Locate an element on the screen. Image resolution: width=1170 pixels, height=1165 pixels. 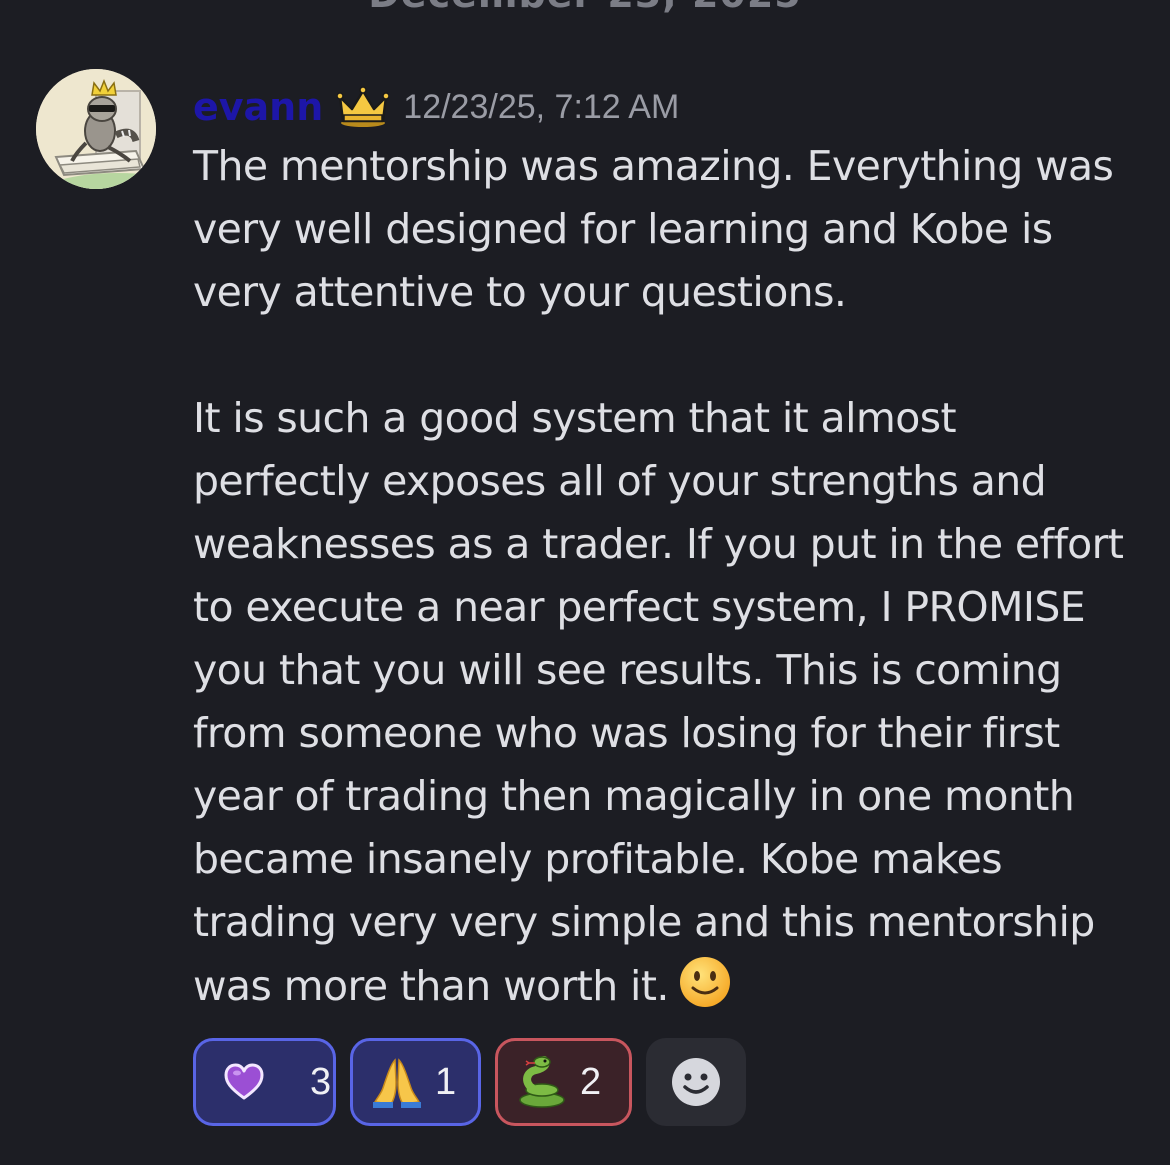
reaction-purple-heart: 3 is located at coordinates (264, 1082).